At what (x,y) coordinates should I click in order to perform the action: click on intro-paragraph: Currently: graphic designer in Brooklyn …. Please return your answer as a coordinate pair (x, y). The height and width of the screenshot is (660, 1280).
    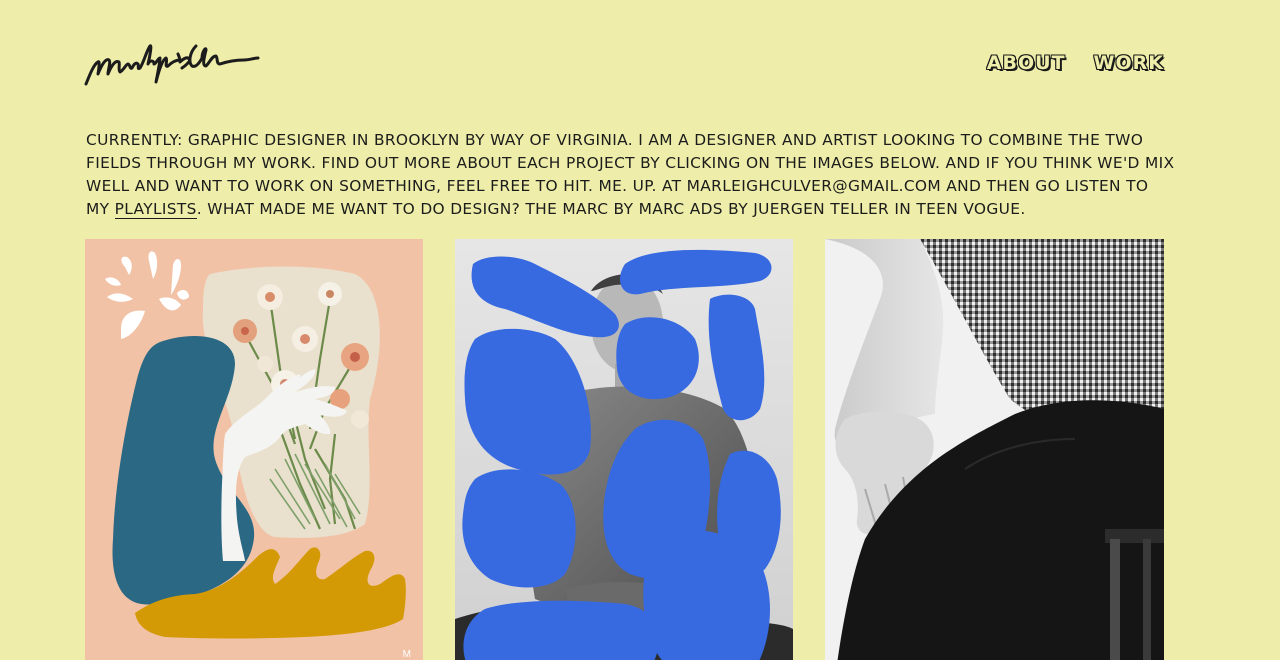
    Looking at the image, I should click on (631, 175).